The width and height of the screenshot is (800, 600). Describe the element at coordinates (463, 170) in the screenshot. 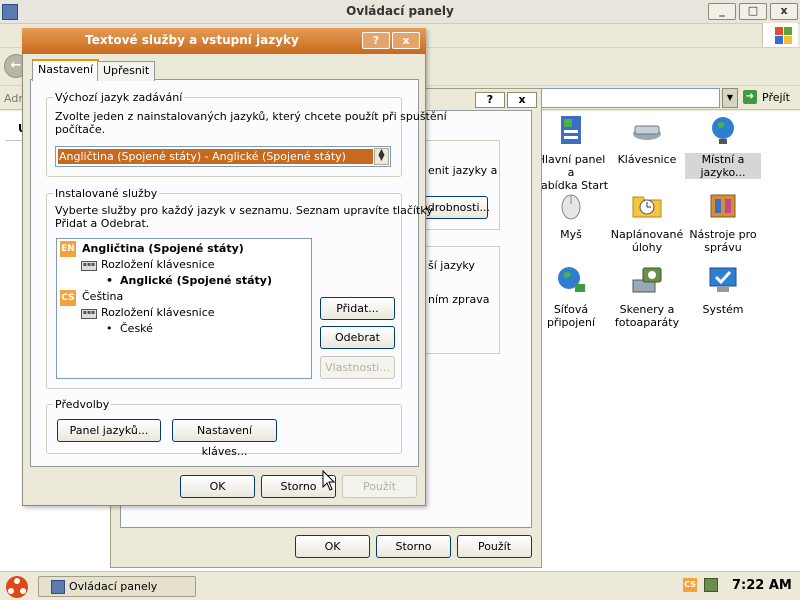

I see `regional-text: enit jazyky a` at that location.